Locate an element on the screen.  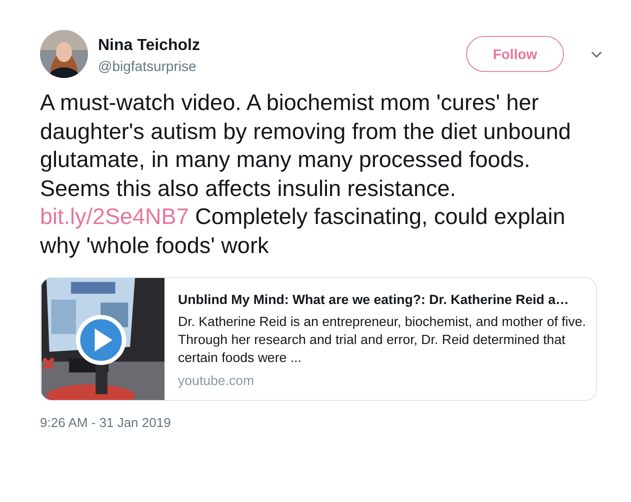
user-name: Nina Teicholz is located at coordinates (282, 45).